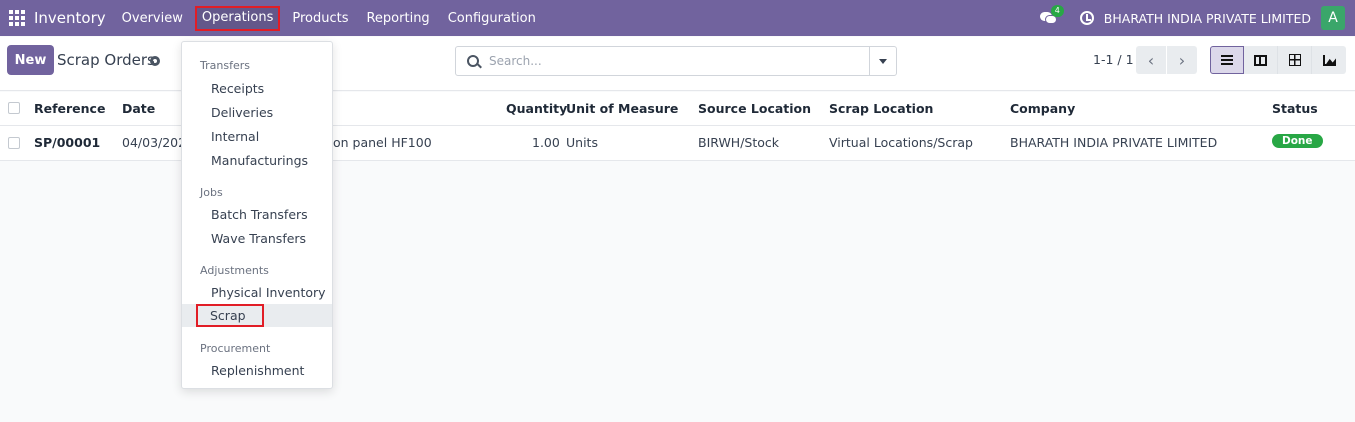 The image size is (1355, 422). I want to click on col-company: Company, so click(1042, 108).